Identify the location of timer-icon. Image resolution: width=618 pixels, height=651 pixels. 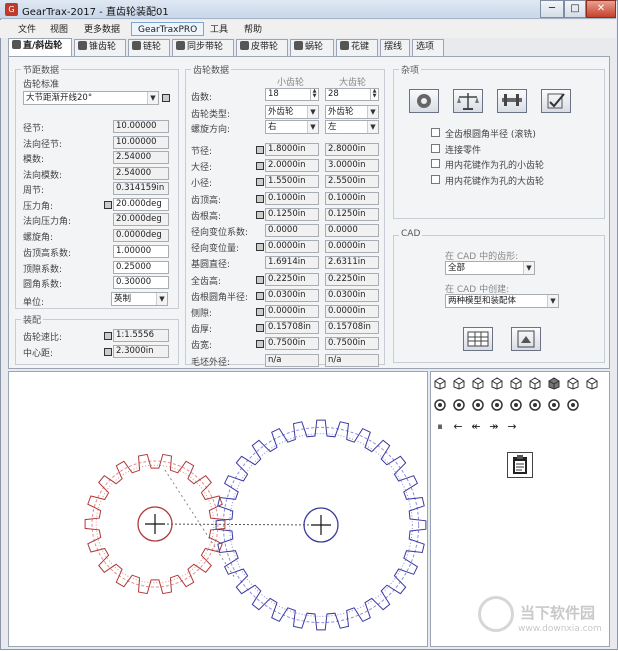
(459, 405).